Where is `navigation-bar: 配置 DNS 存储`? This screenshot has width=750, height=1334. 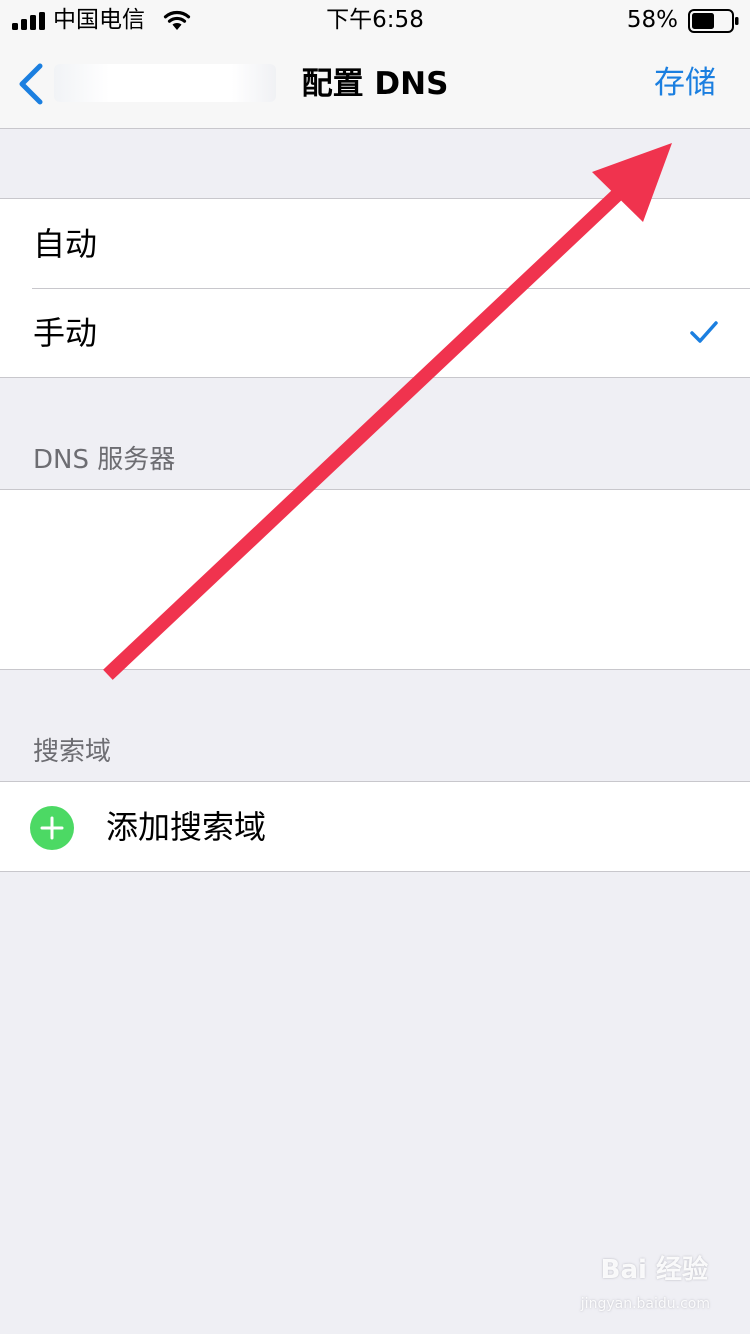
navigation-bar: 配置 DNS 存储 is located at coordinates (375, 84).